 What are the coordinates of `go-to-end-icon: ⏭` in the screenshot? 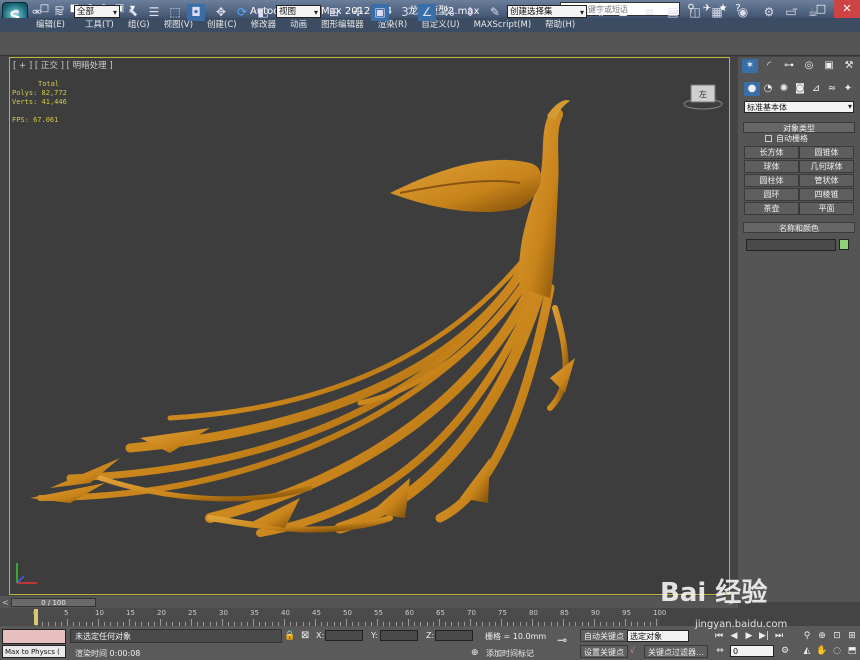 It's located at (779, 636).